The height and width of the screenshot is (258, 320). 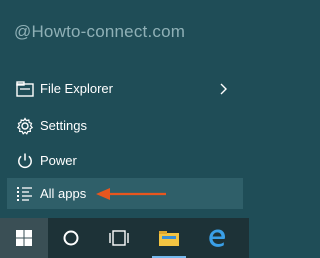 I want to click on task-view-icon, so click(x=119, y=238).